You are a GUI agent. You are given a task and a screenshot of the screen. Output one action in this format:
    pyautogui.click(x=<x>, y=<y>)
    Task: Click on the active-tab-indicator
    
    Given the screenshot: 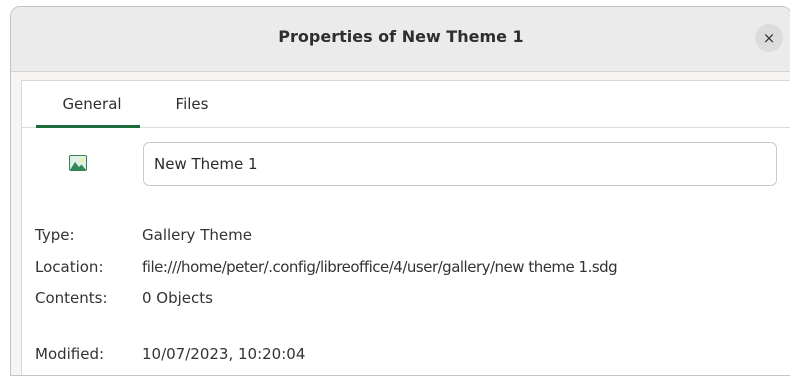 What is the action you would take?
    pyautogui.click(x=88, y=126)
    